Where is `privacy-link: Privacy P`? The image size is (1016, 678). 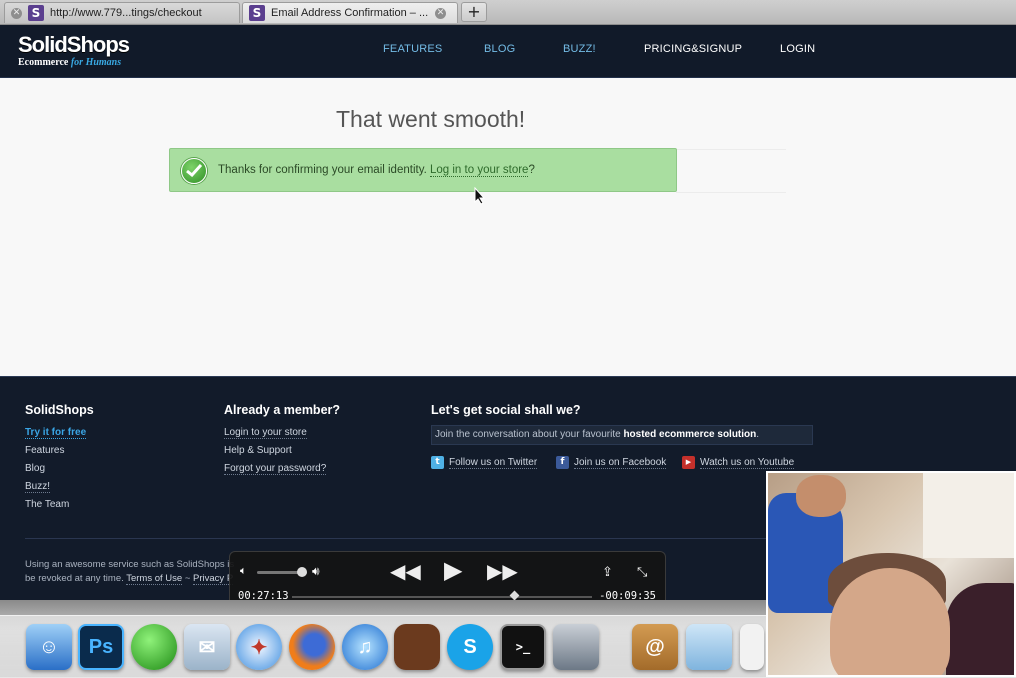
privacy-link: Privacy P is located at coordinates (213, 579).